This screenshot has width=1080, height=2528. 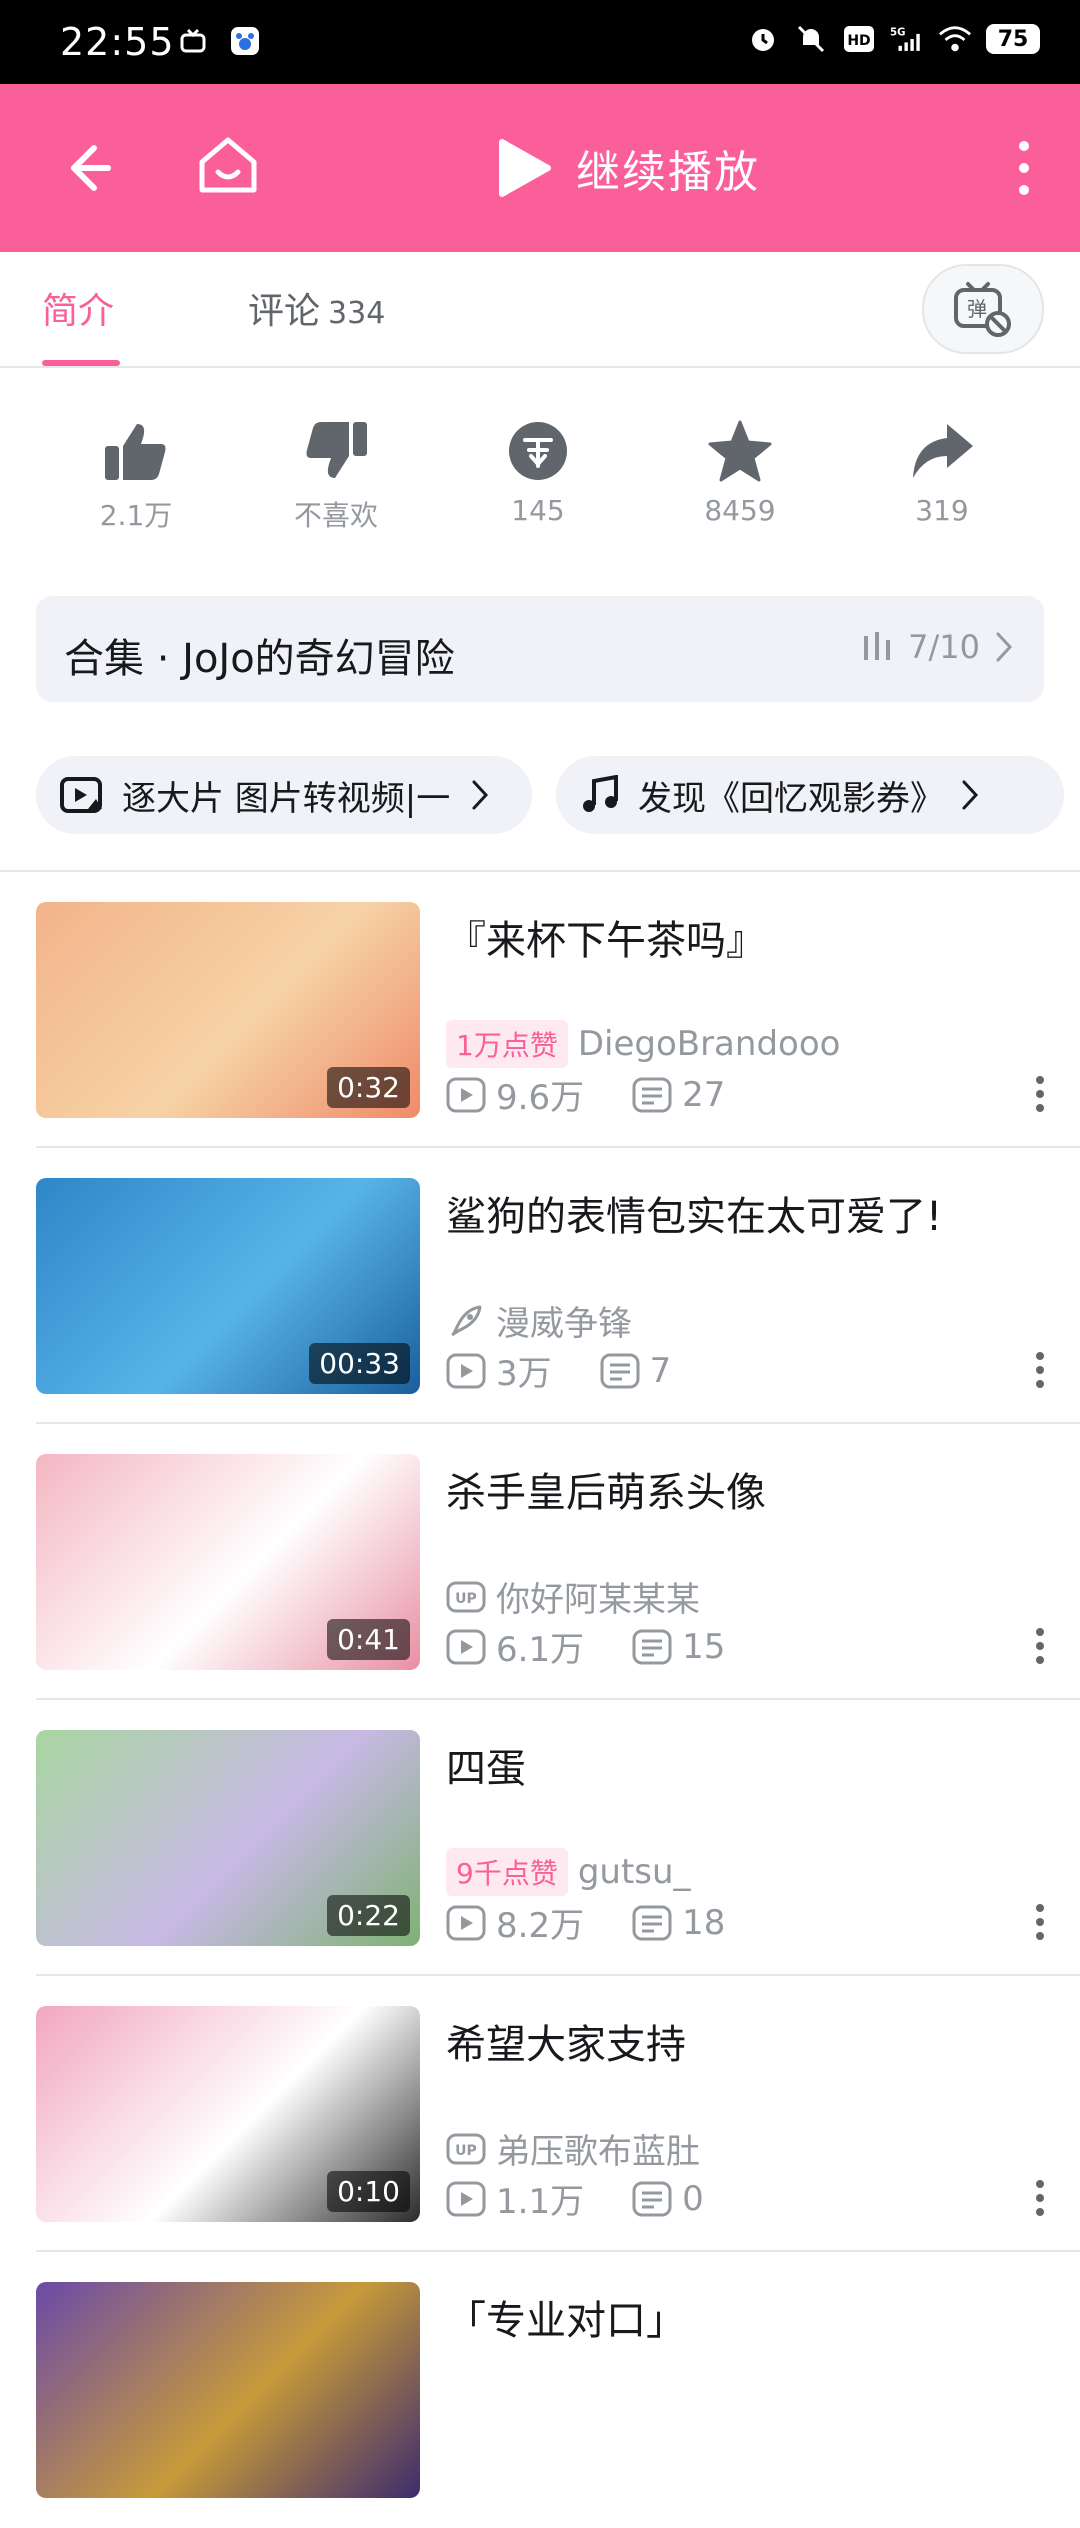 I want to click on thumb-up-icon, so click(x=135, y=452).